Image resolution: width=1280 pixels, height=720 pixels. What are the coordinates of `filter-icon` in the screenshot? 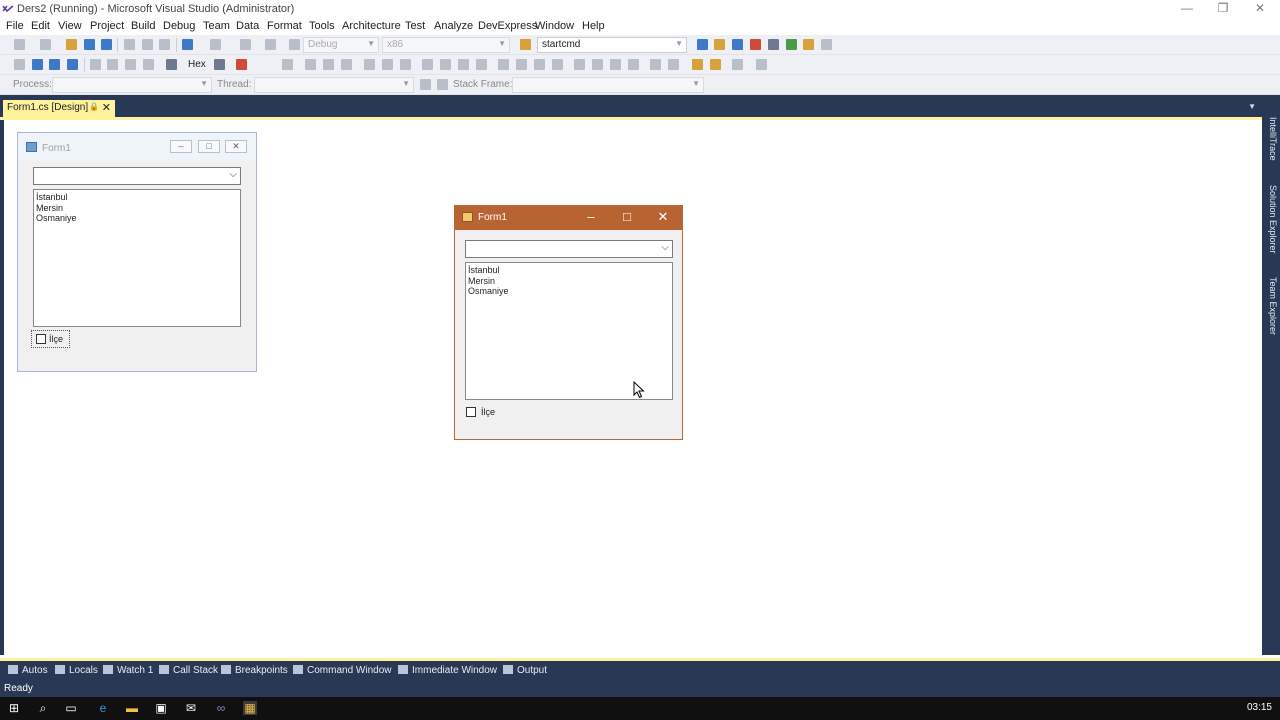 It's located at (425, 84).